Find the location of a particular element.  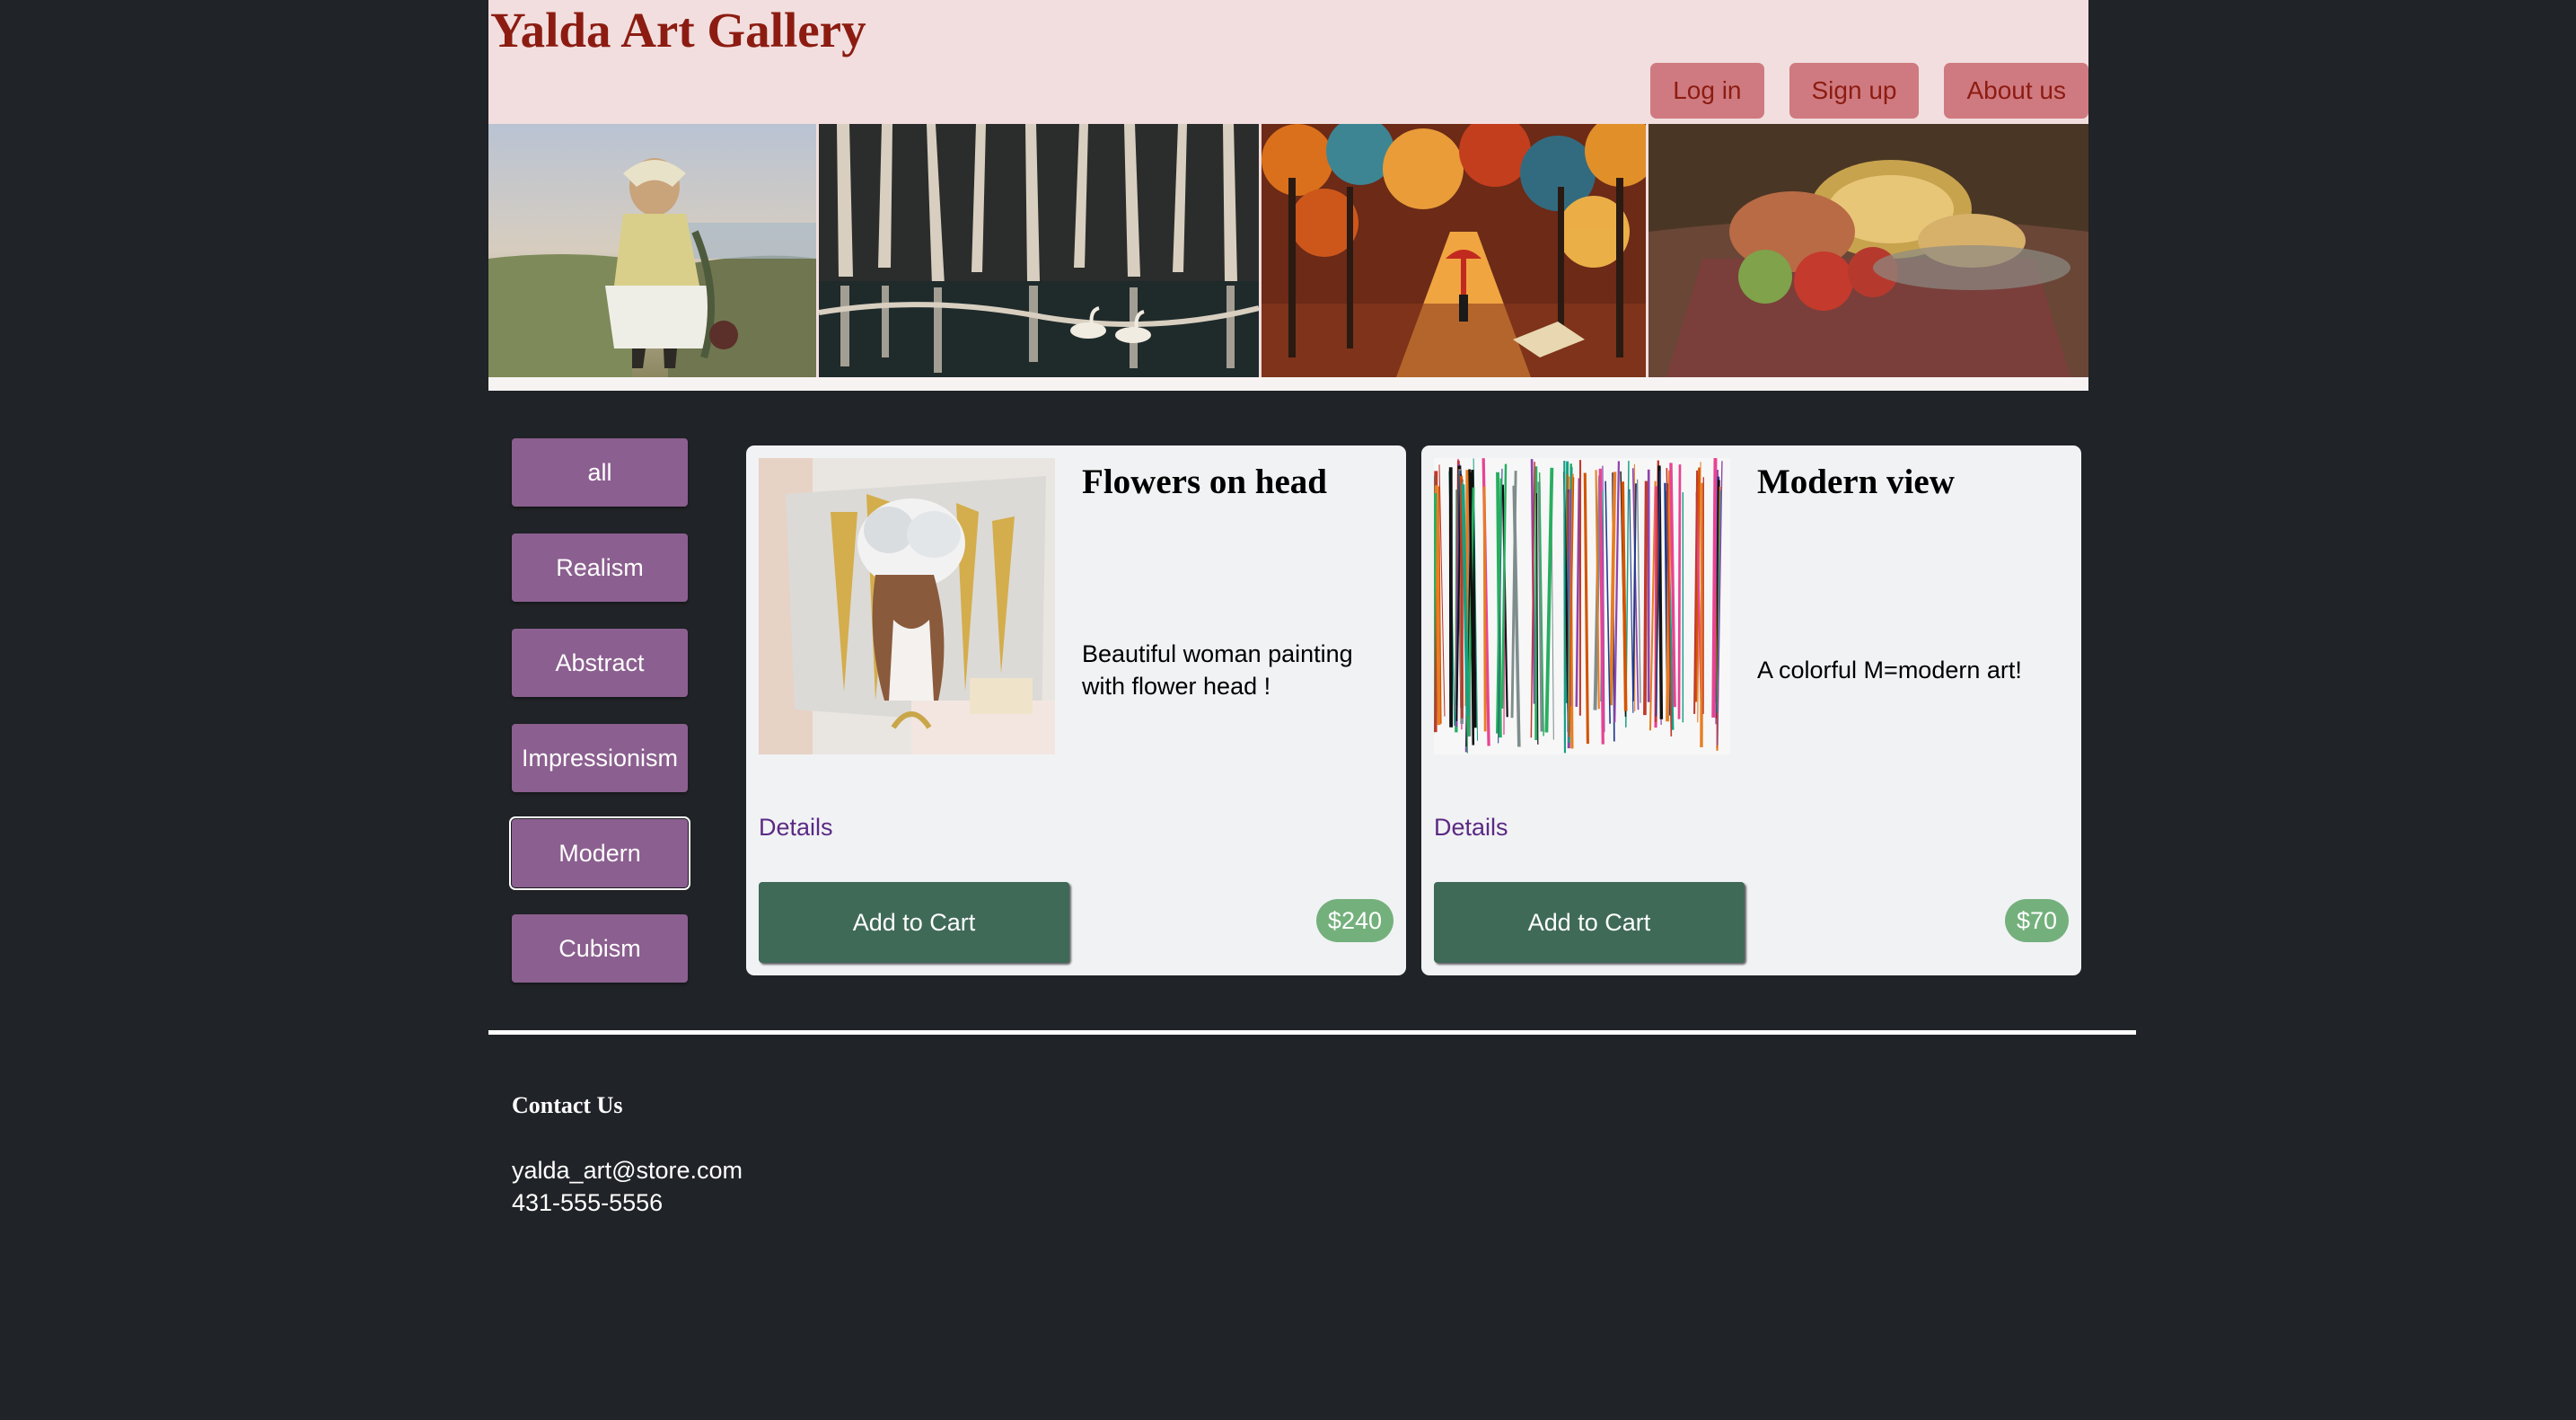

price-badge: $70 is located at coordinates (2036, 920).